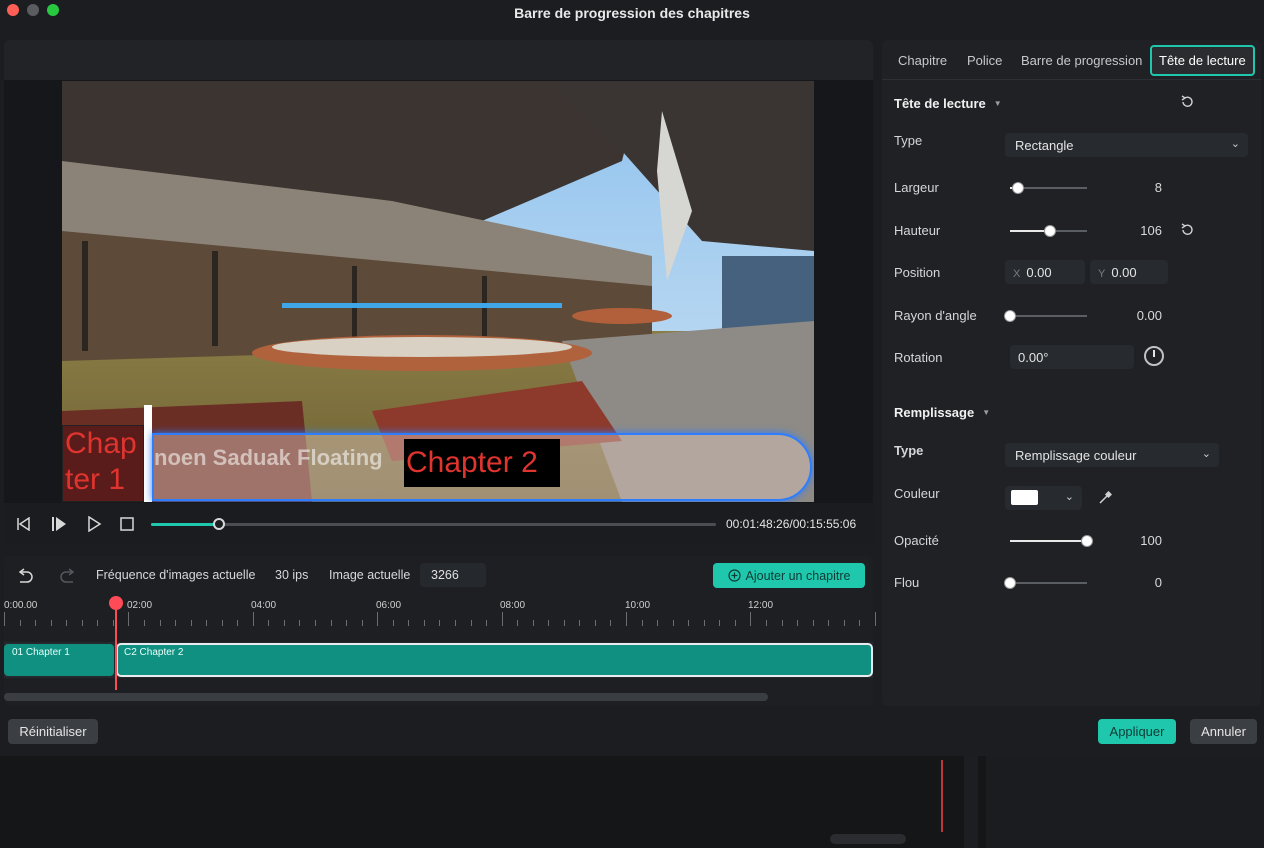  Describe the element at coordinates (1010, 583) in the screenshot. I see `blur-slider-handle` at that location.